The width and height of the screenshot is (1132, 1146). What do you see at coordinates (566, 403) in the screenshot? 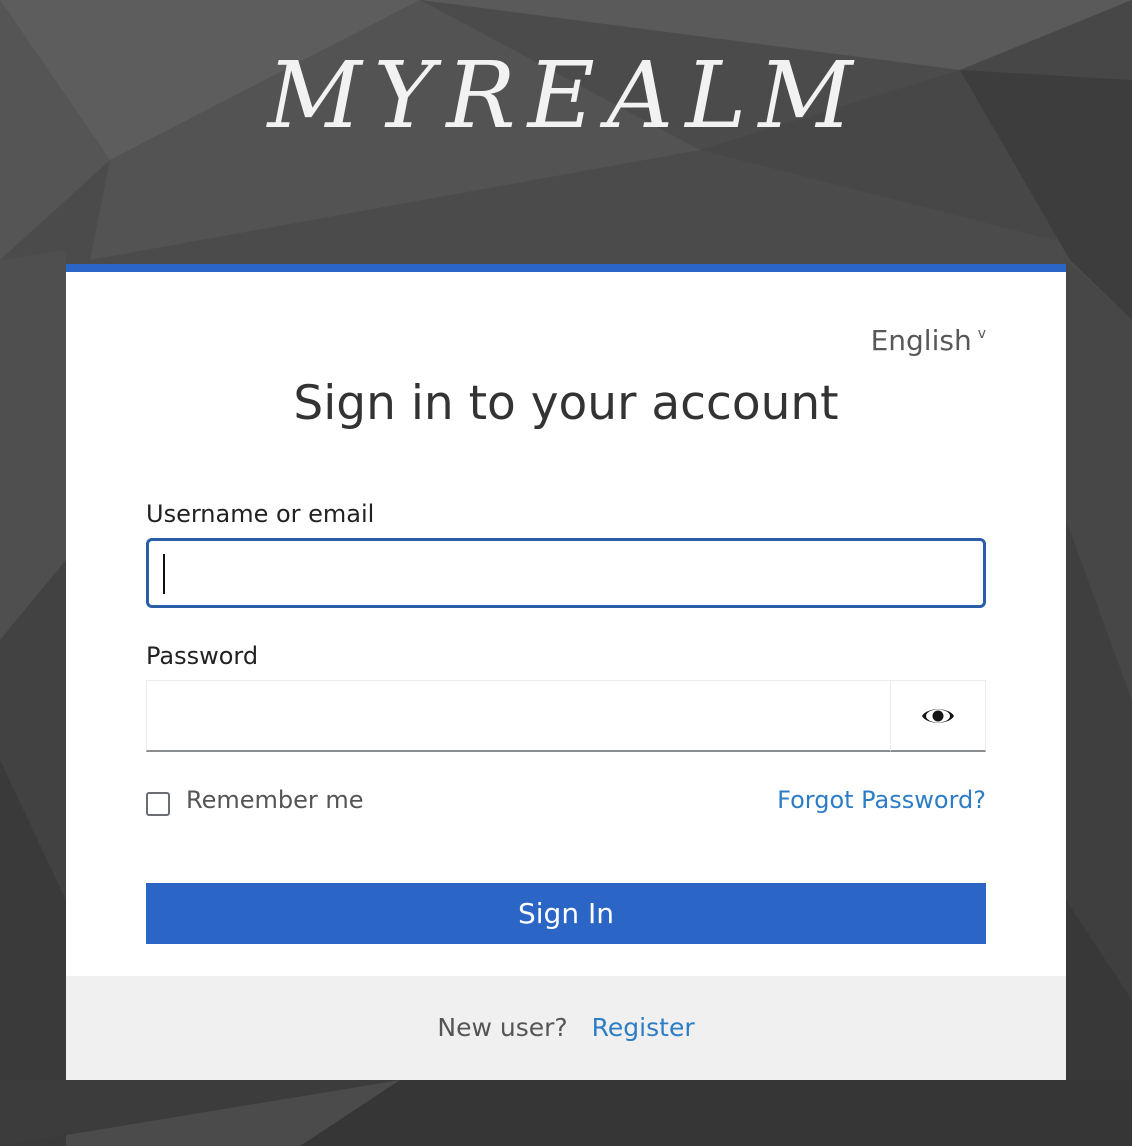
I see `page-title: Sign in to your account` at bounding box center [566, 403].